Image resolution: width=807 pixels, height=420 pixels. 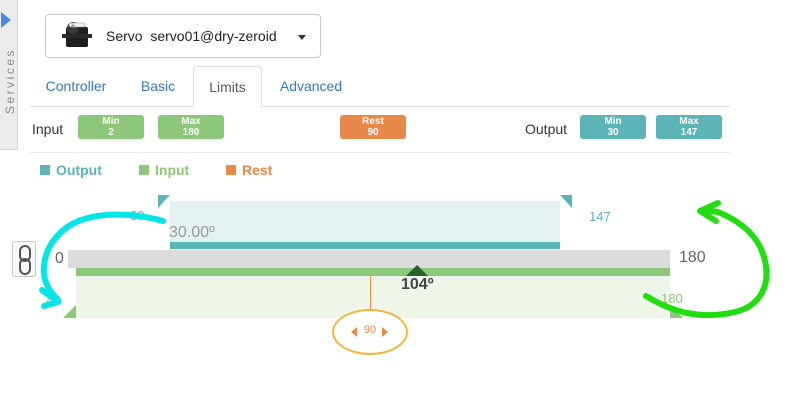 I want to click on output-max-label: Max, so click(x=689, y=121).